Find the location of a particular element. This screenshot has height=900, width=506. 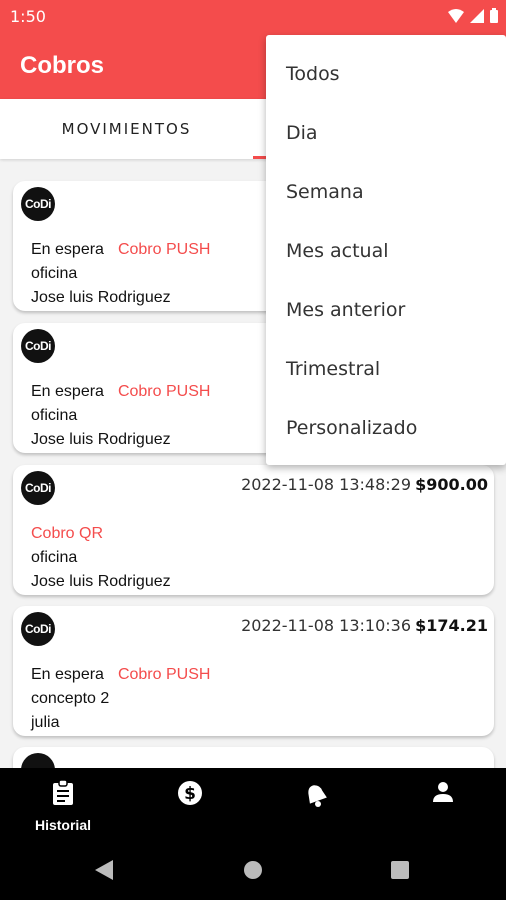

nav-notificaciones is located at coordinates (316, 803).